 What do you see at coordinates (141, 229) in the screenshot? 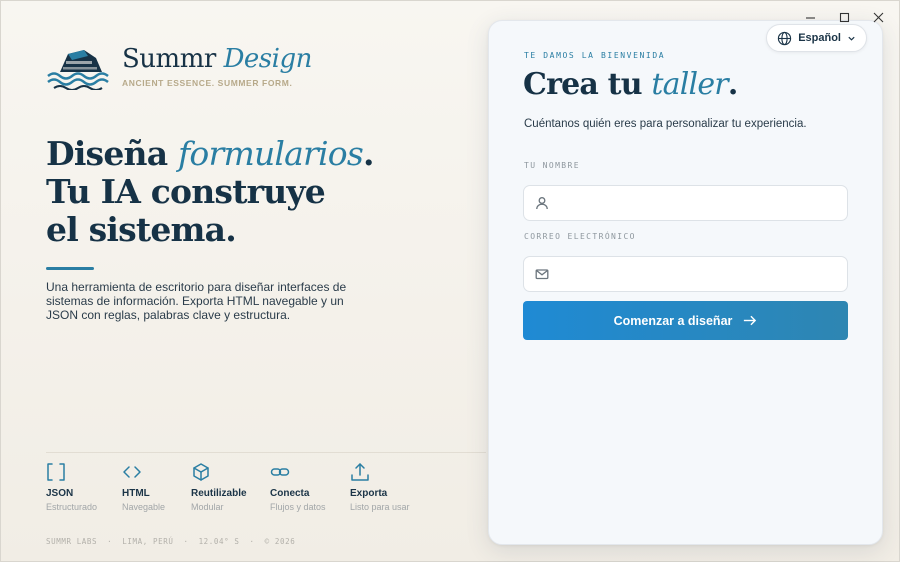
I see `headline-line3: el sistema.` at bounding box center [141, 229].